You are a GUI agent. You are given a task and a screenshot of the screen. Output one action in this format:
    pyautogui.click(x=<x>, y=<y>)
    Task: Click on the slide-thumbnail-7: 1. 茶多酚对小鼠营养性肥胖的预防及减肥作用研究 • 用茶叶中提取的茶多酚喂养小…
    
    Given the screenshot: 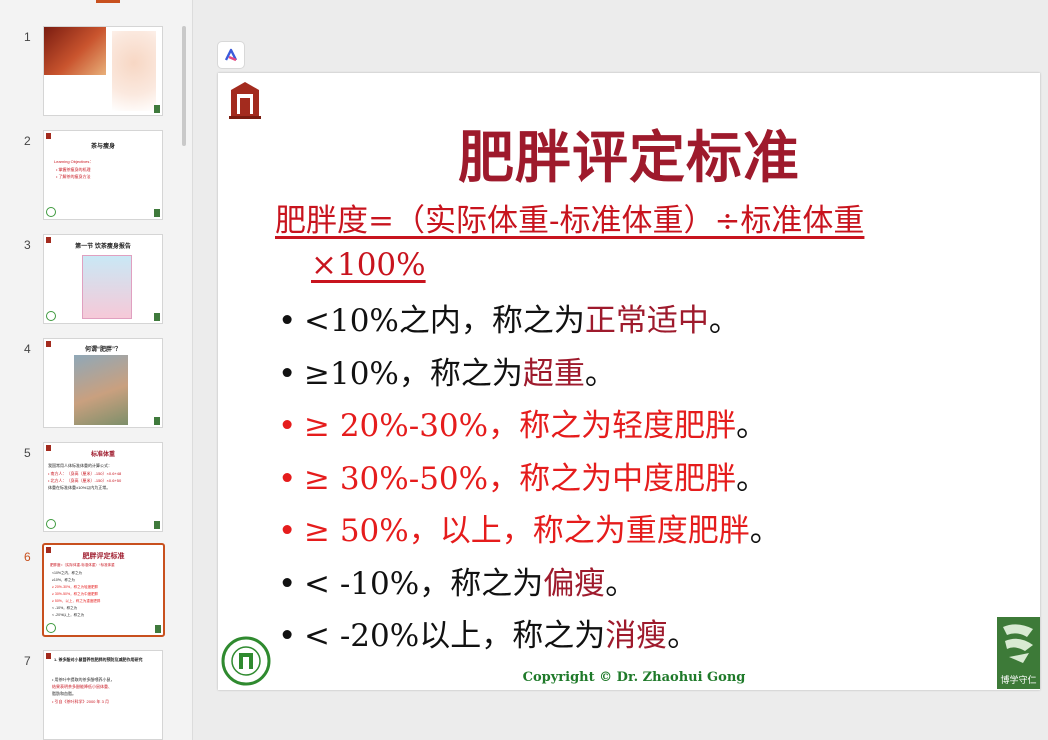 What is the action you would take?
    pyautogui.click(x=103, y=695)
    